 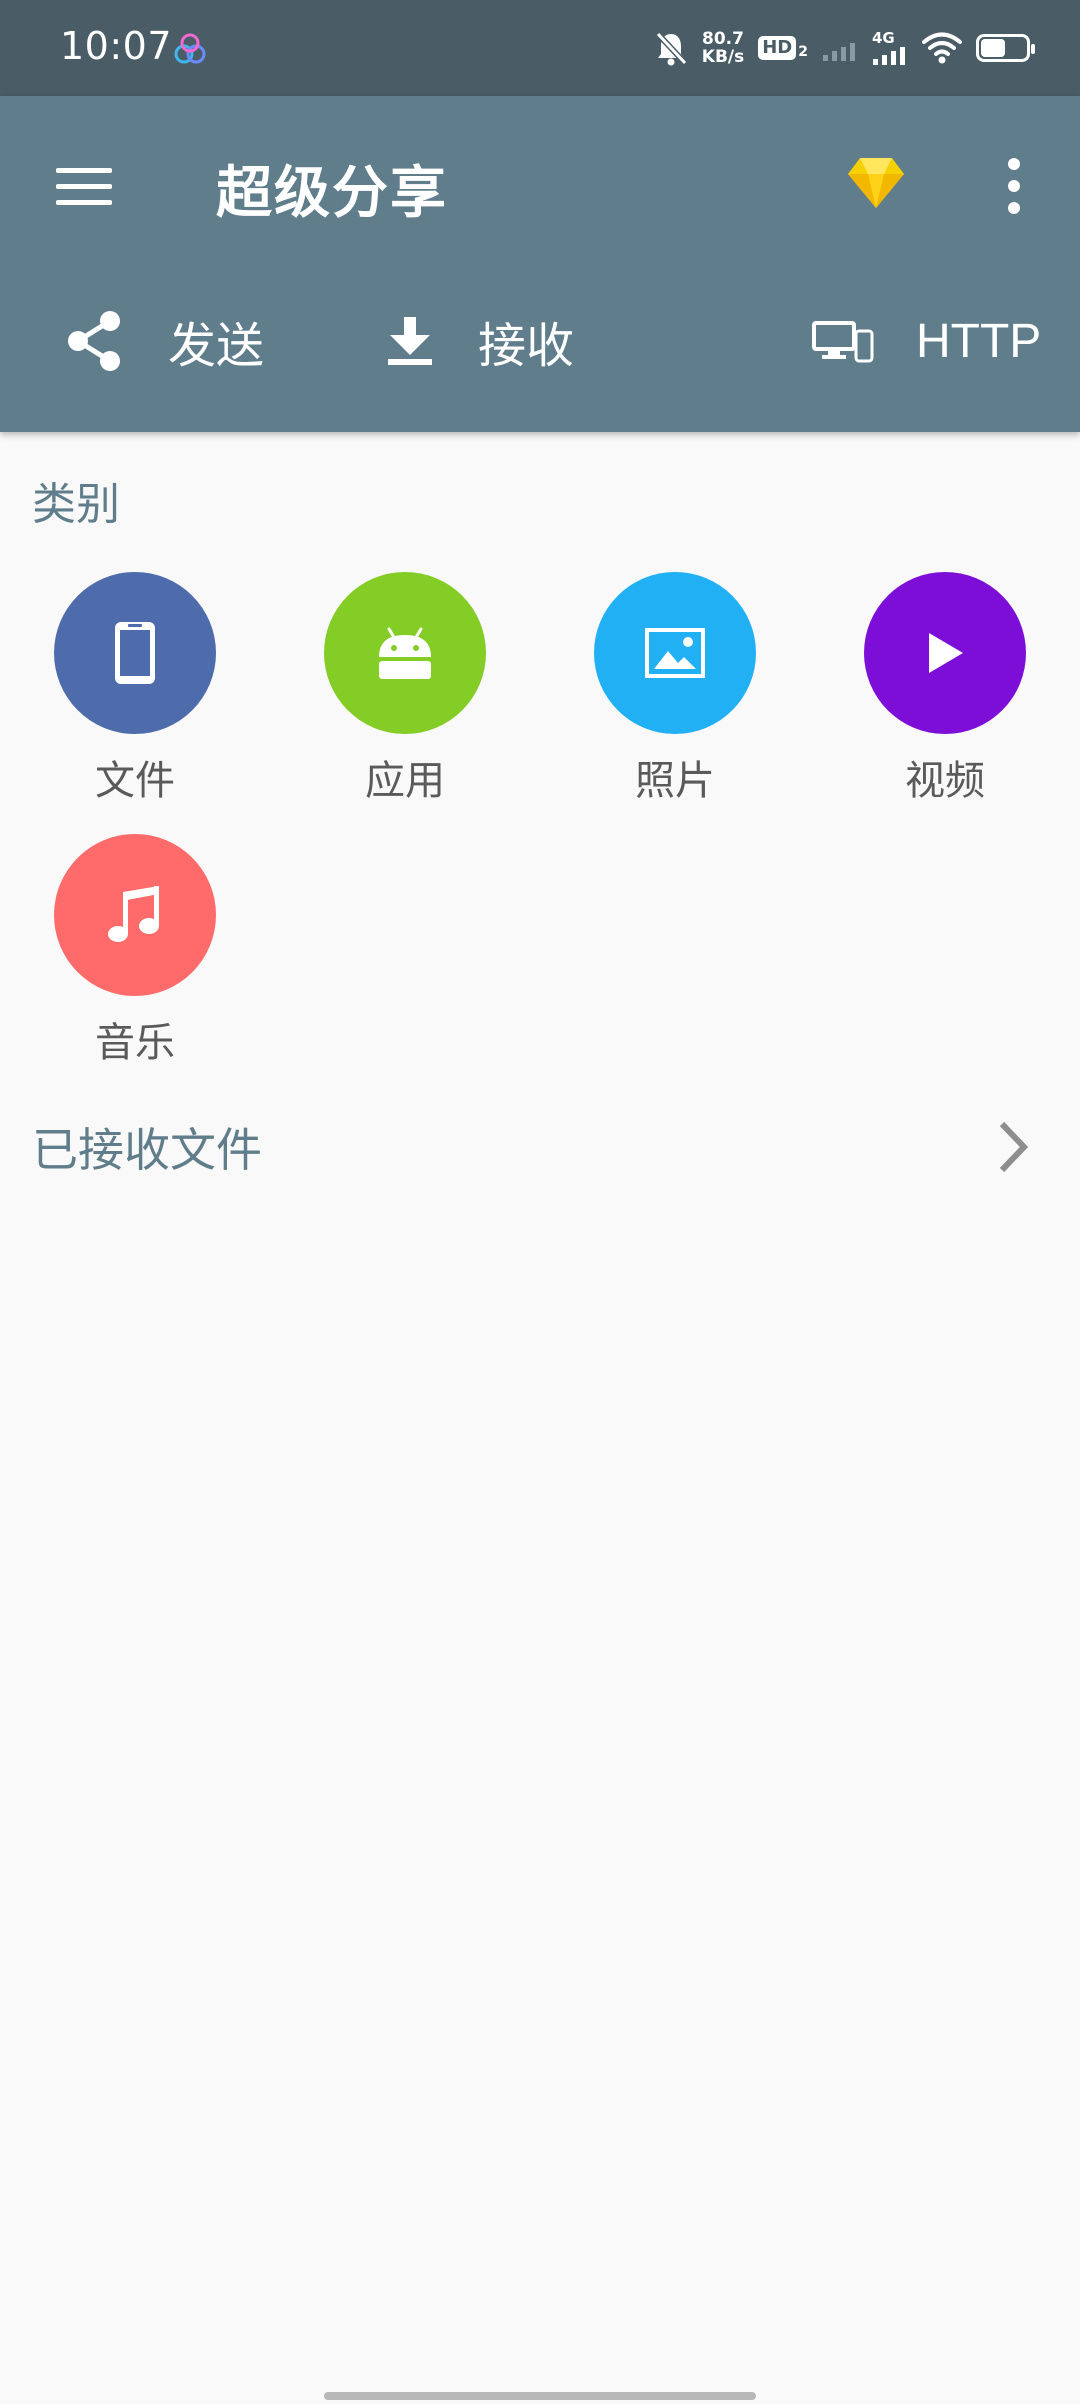 What do you see at coordinates (76, 504) in the screenshot?
I see `categories-title: 类别` at bounding box center [76, 504].